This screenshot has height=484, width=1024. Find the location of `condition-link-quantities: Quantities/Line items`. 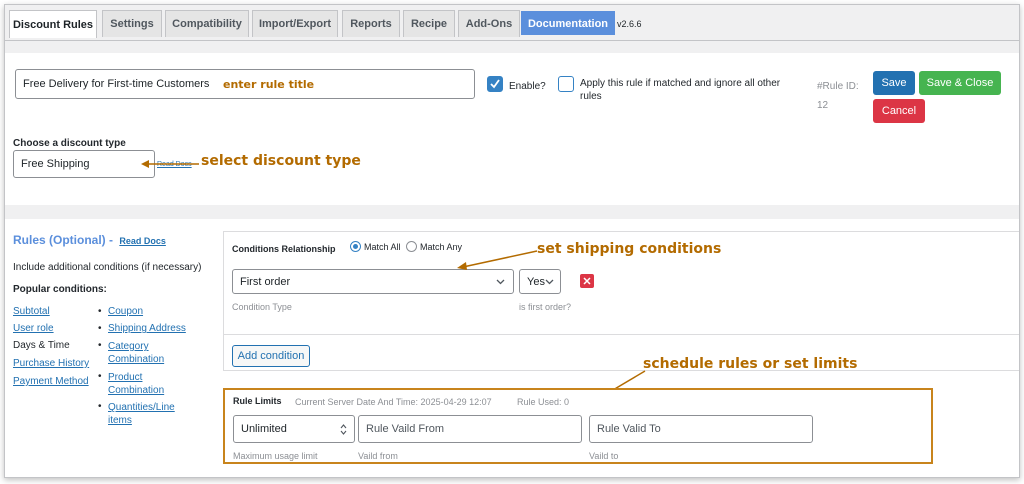

condition-link-quantities: Quantities/Line items is located at coordinates (148, 414).